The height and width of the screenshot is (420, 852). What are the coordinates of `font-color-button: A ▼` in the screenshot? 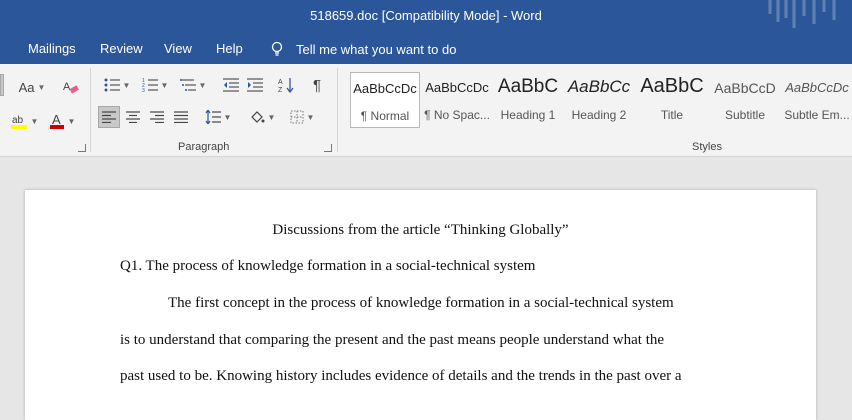 It's located at (62, 121).